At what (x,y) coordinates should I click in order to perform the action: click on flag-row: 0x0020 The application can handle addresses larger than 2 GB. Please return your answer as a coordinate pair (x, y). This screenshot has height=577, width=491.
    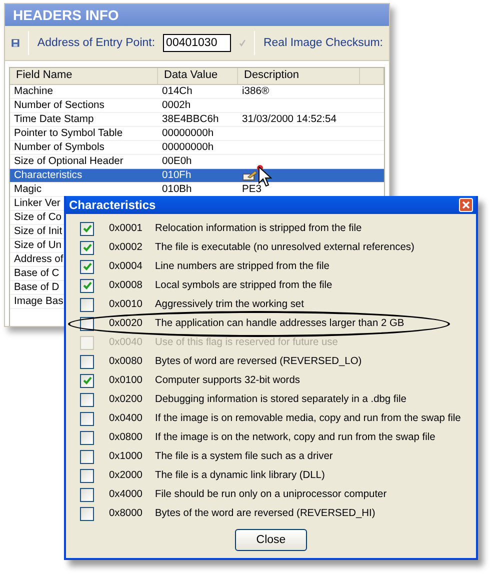
    Looking at the image, I should click on (278, 323).